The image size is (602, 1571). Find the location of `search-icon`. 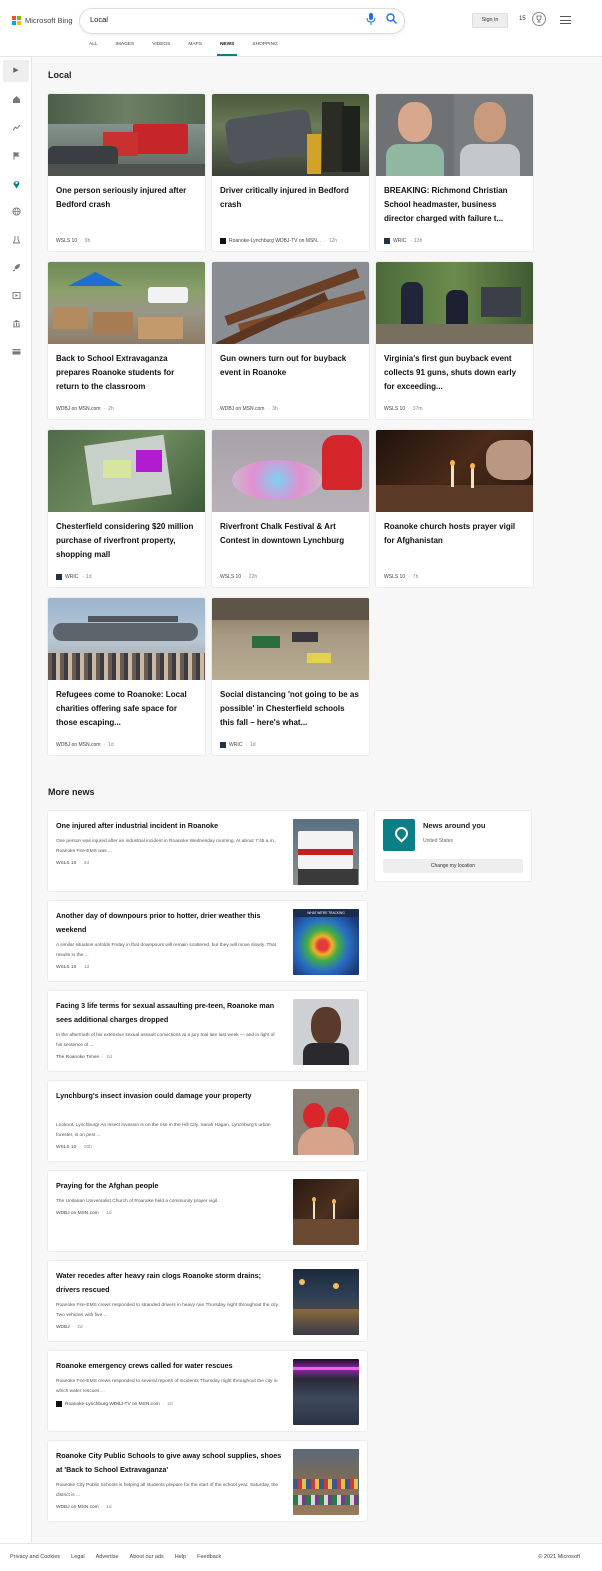

search-icon is located at coordinates (391, 20).